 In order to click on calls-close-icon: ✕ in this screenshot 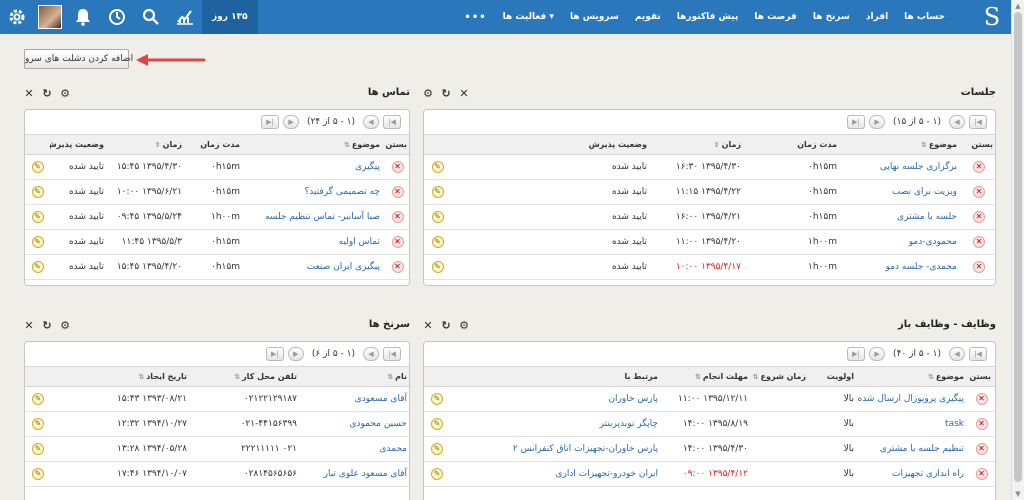, I will do `click(29, 94)`.